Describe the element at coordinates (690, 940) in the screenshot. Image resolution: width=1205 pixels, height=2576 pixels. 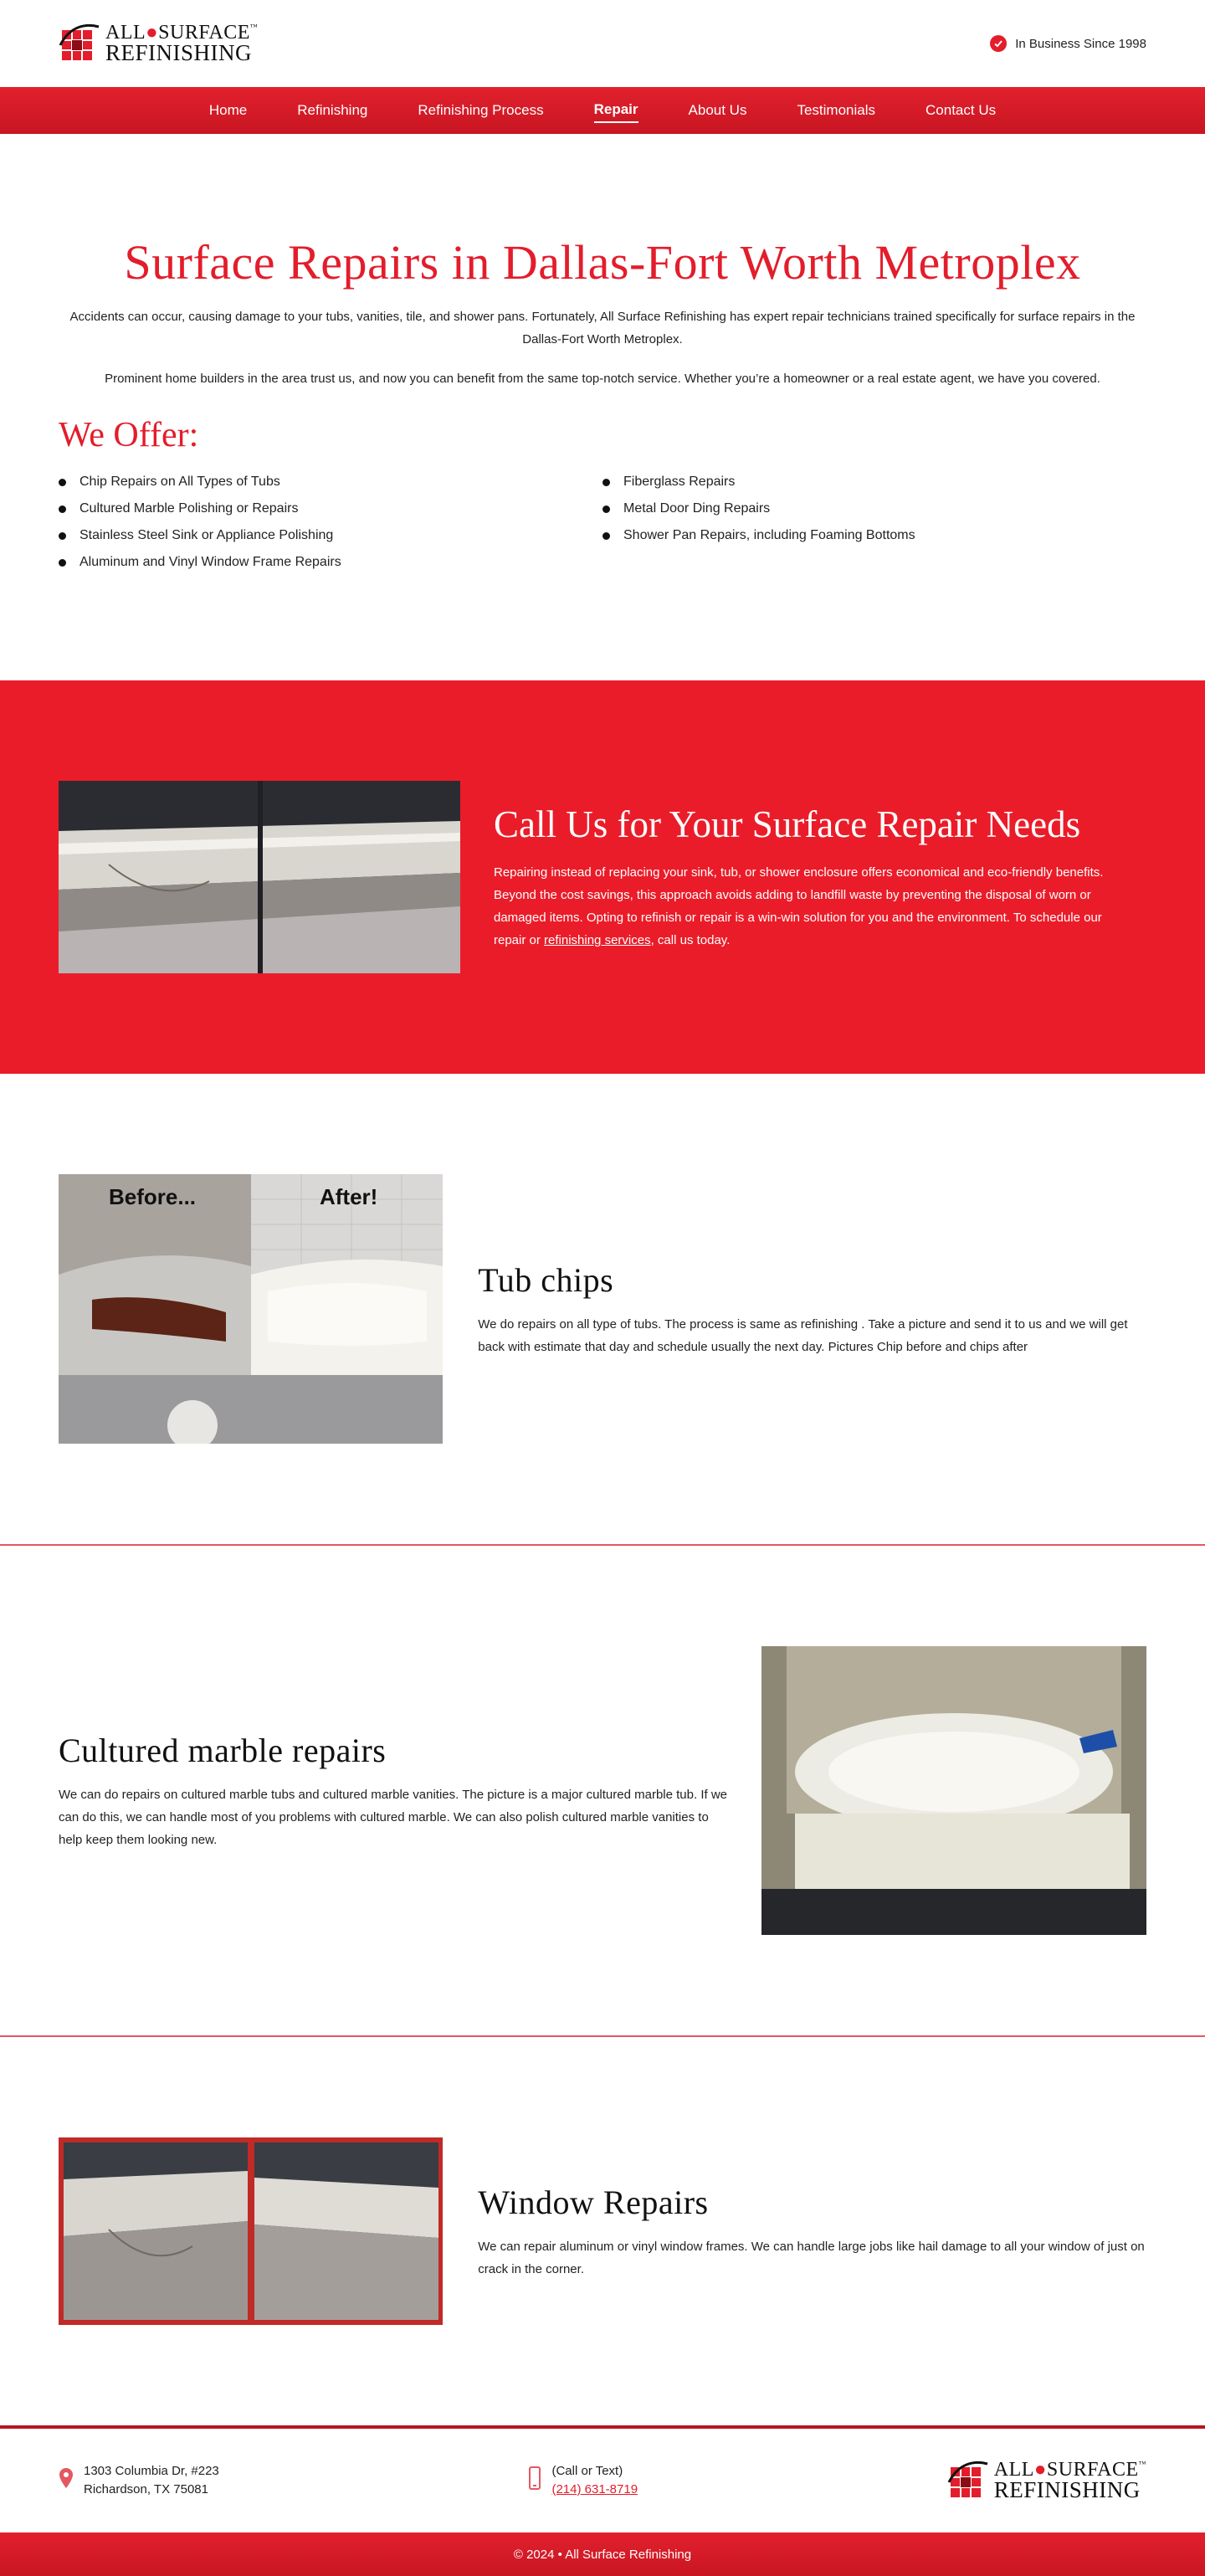
I see `cta-text-after: , call us today.` at that location.